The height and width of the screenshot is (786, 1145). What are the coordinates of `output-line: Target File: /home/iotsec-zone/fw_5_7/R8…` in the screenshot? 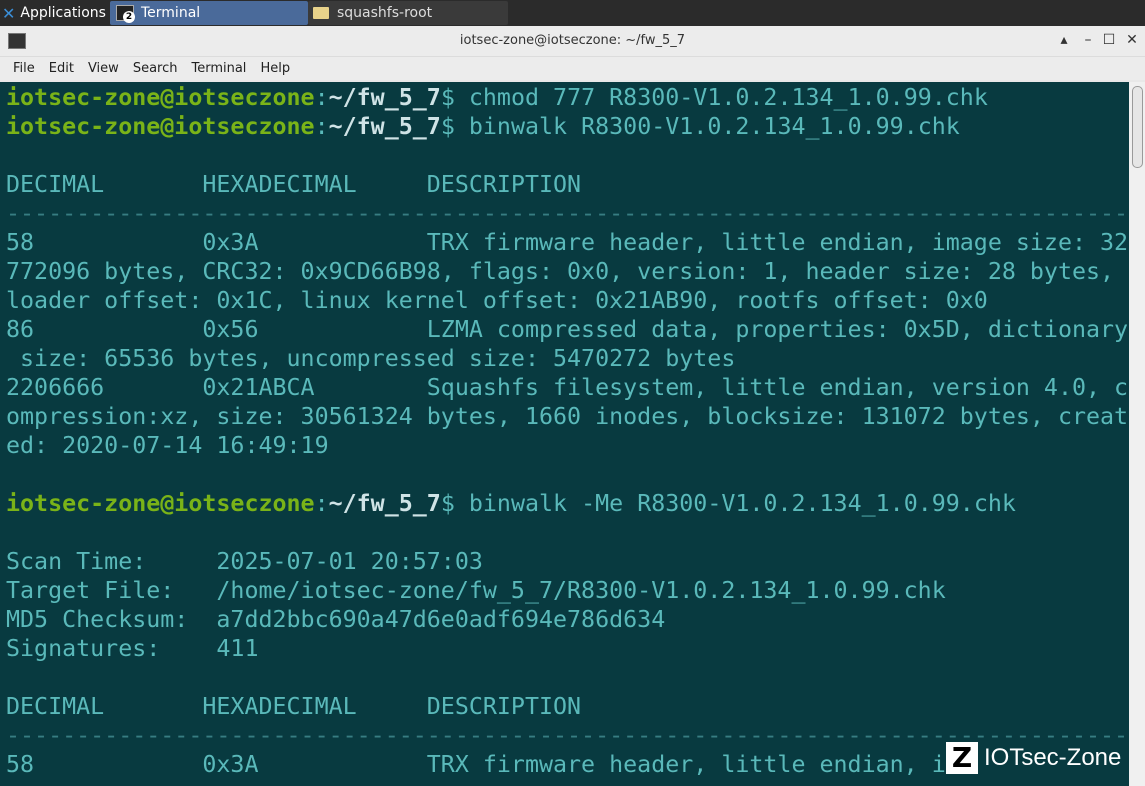 It's located at (567, 590).